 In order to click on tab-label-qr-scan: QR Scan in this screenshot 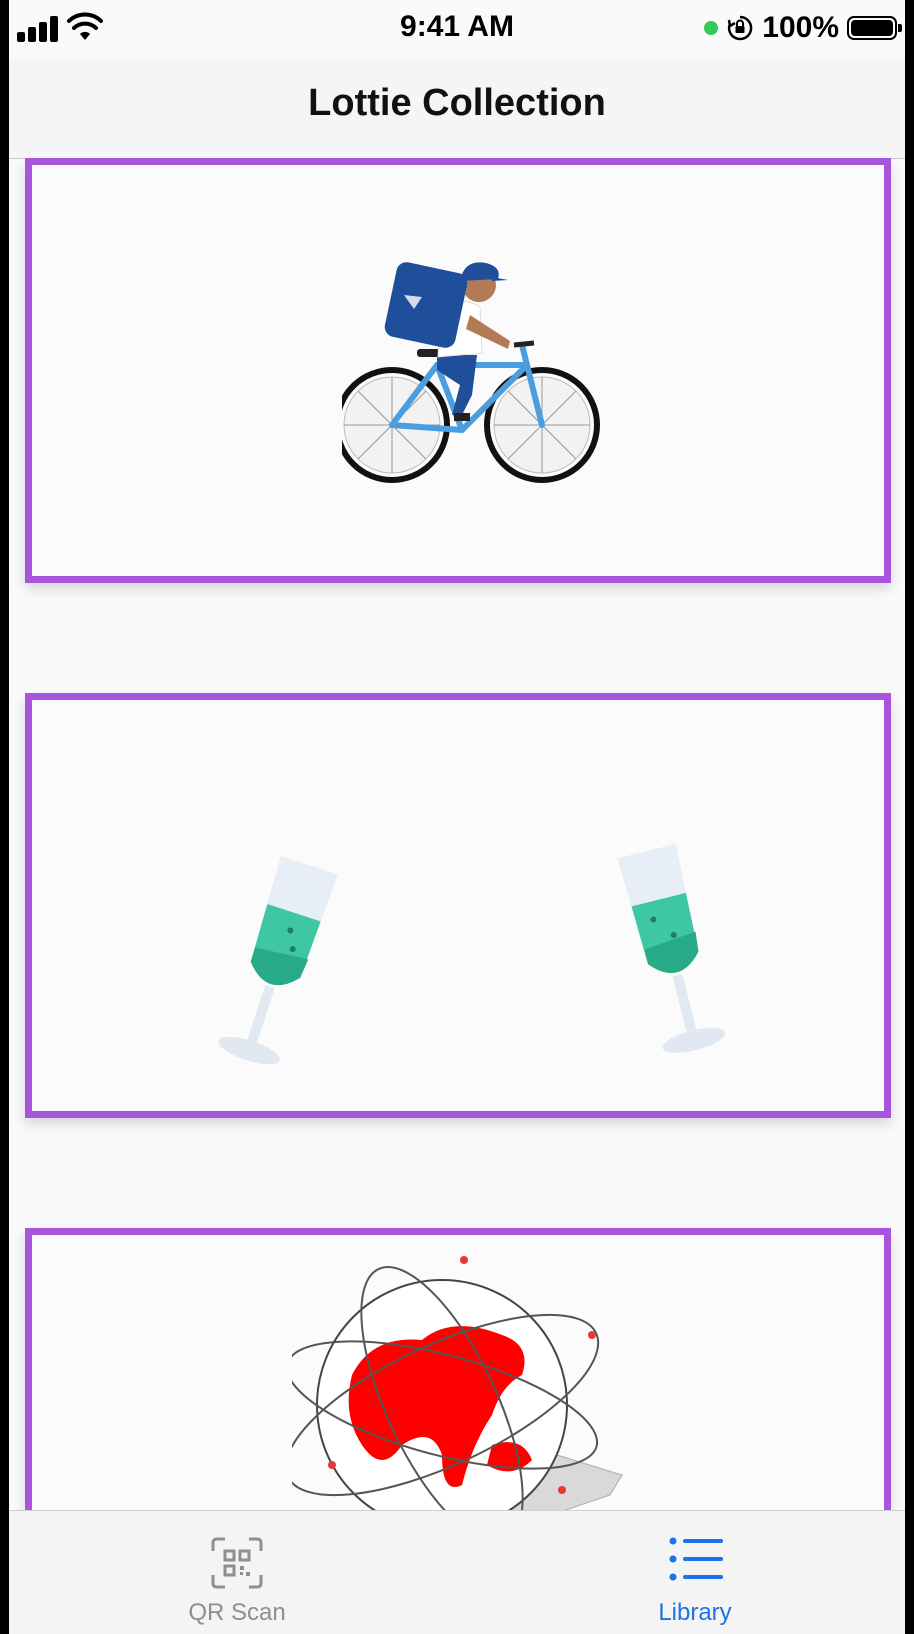, I will do `click(237, 1612)`.